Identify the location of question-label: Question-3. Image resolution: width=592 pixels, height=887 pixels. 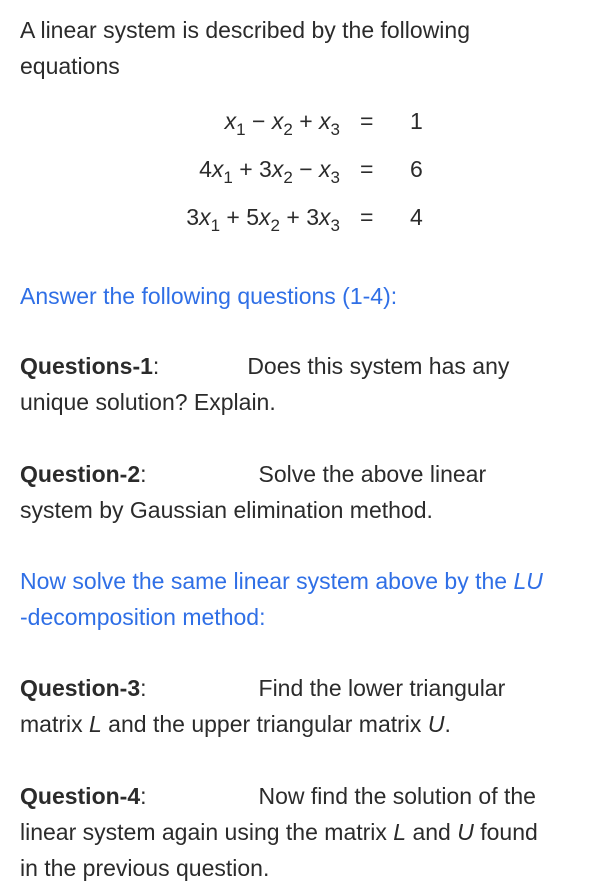
(80, 688).